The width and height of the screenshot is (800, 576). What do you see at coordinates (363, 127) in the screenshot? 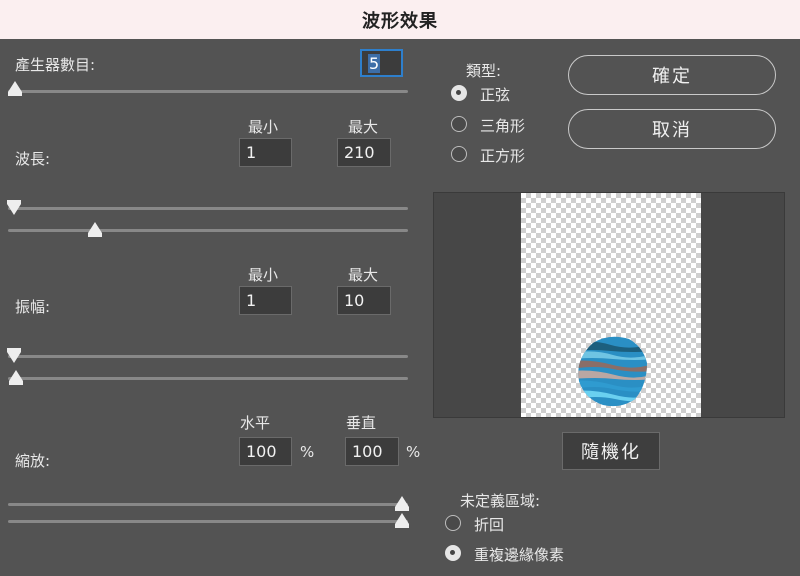
I see `wavelength-max-header: 最大` at bounding box center [363, 127].